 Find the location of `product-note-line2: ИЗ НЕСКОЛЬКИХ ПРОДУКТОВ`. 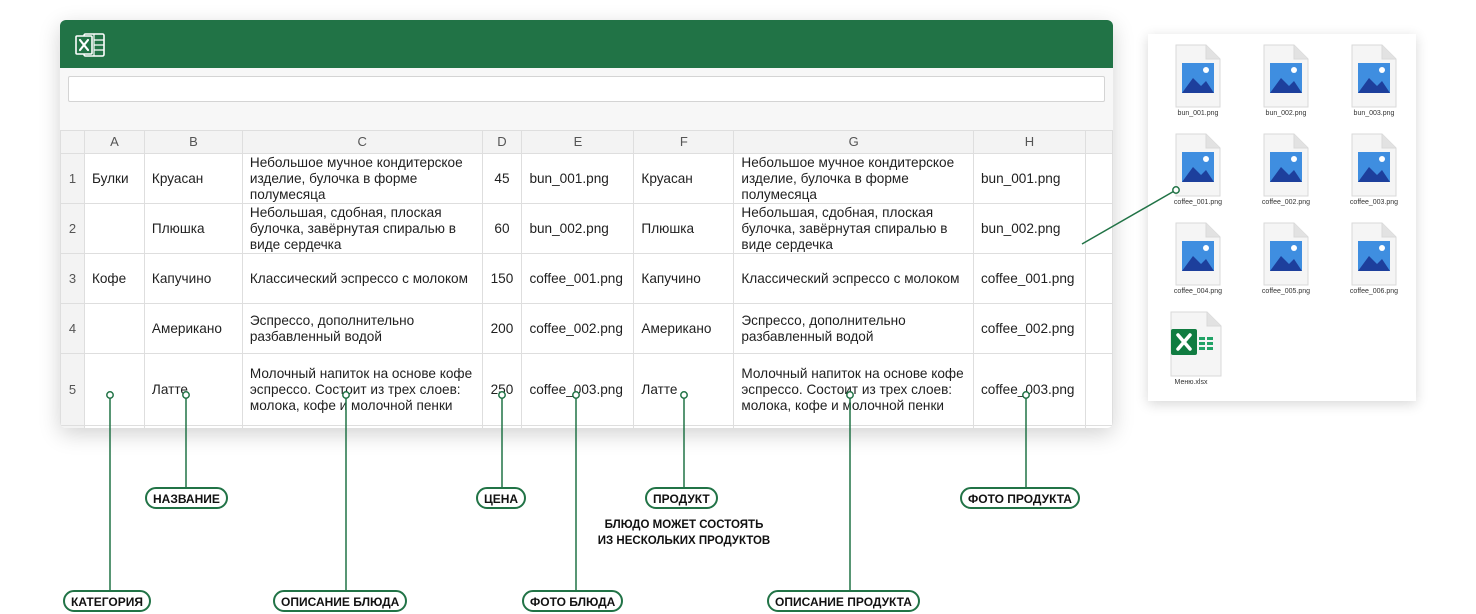

product-note-line2: ИЗ НЕСКОЛЬКИХ ПРОДУКТОВ is located at coordinates (684, 541).